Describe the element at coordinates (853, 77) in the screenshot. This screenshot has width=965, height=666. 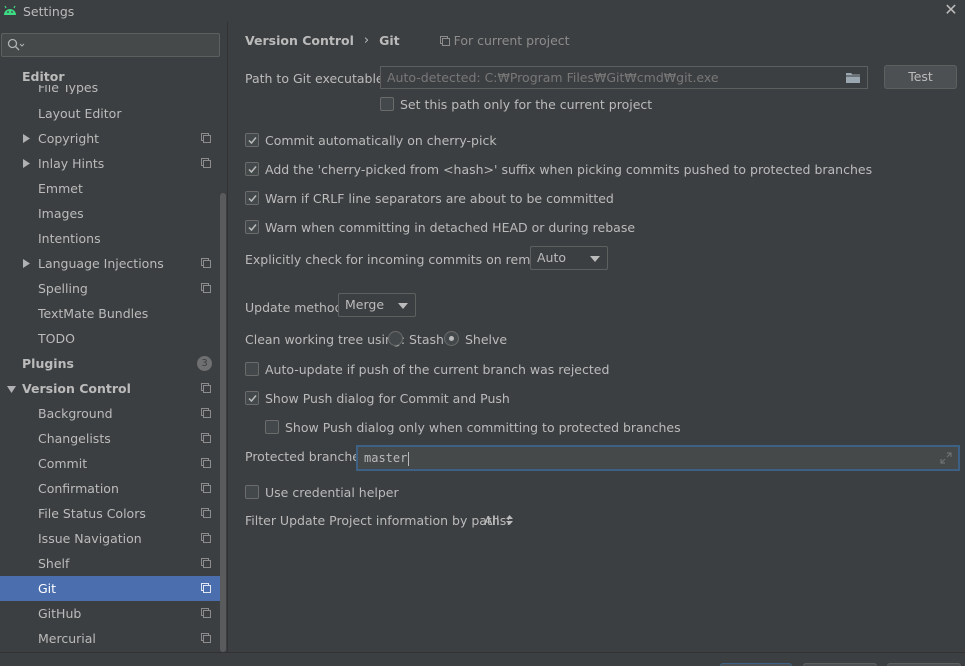
I see `folder-icon` at that location.